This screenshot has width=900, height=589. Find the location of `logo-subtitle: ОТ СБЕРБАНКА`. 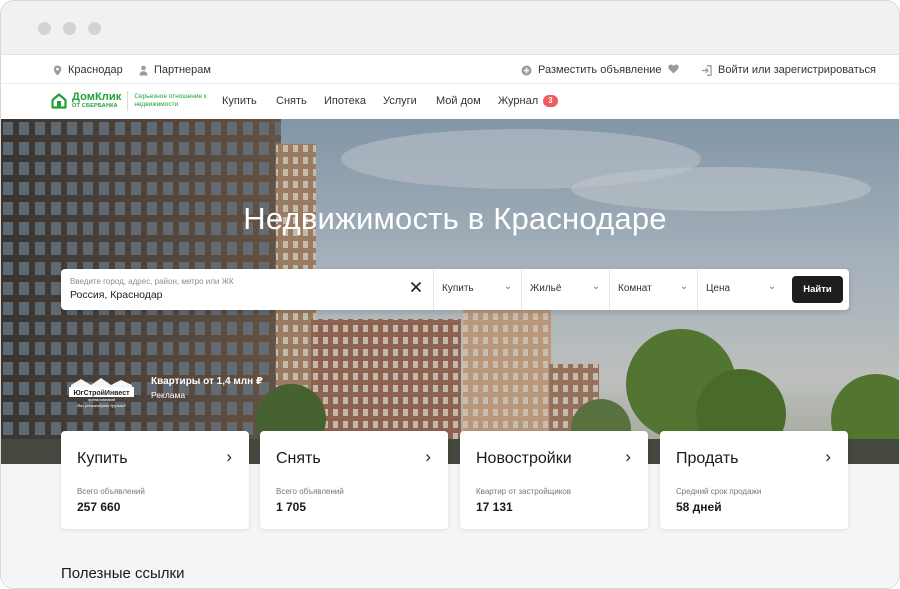

logo-subtitle: ОТ СБЕРБАНКА is located at coordinates (95, 106).